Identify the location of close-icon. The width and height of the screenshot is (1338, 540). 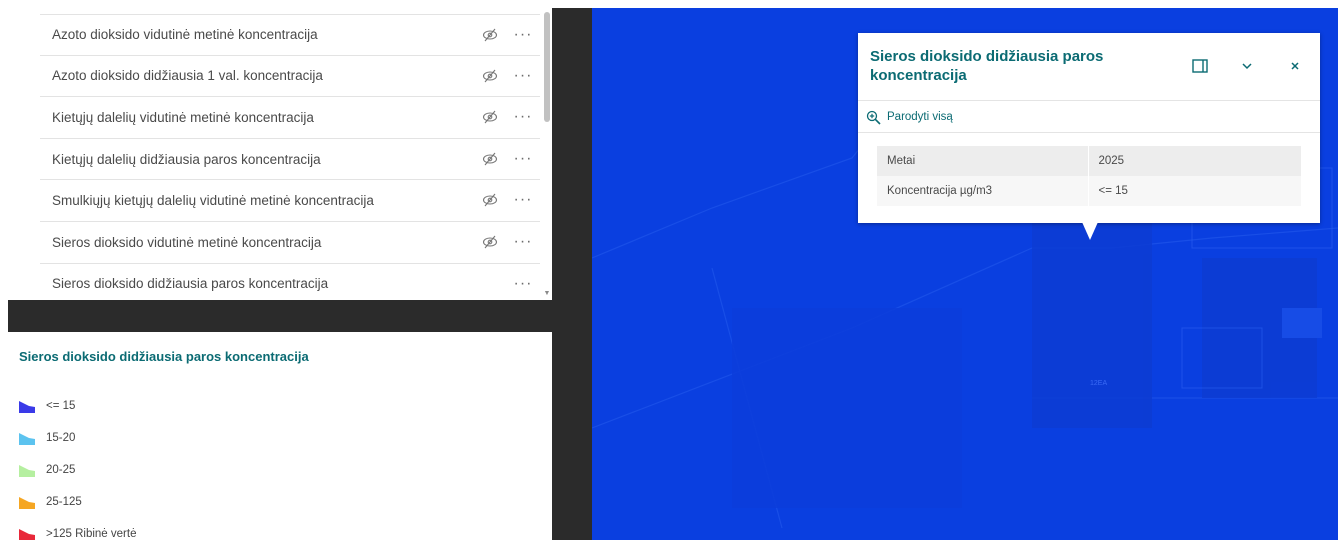
(1295, 66).